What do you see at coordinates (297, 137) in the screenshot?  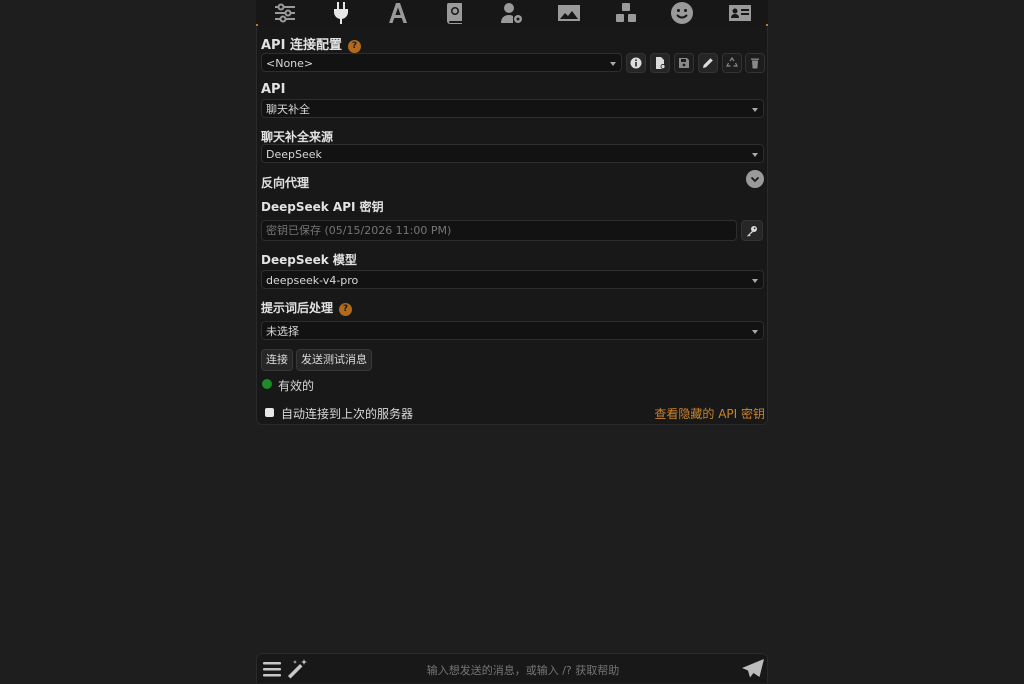 I see `chat-source-label: 聊天补全来源` at bounding box center [297, 137].